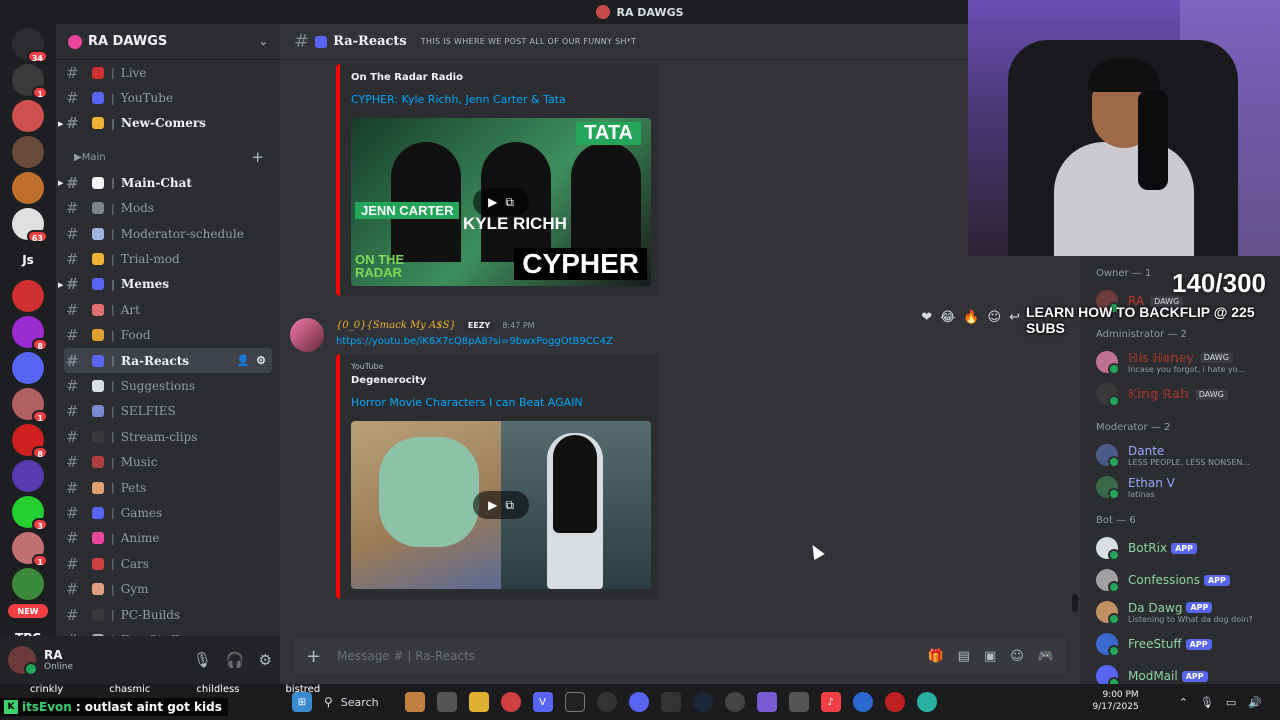 The width and height of the screenshot is (1280, 720). Describe the element at coordinates (935, 656) in the screenshot. I see `gift-icon: 🎁` at that location.